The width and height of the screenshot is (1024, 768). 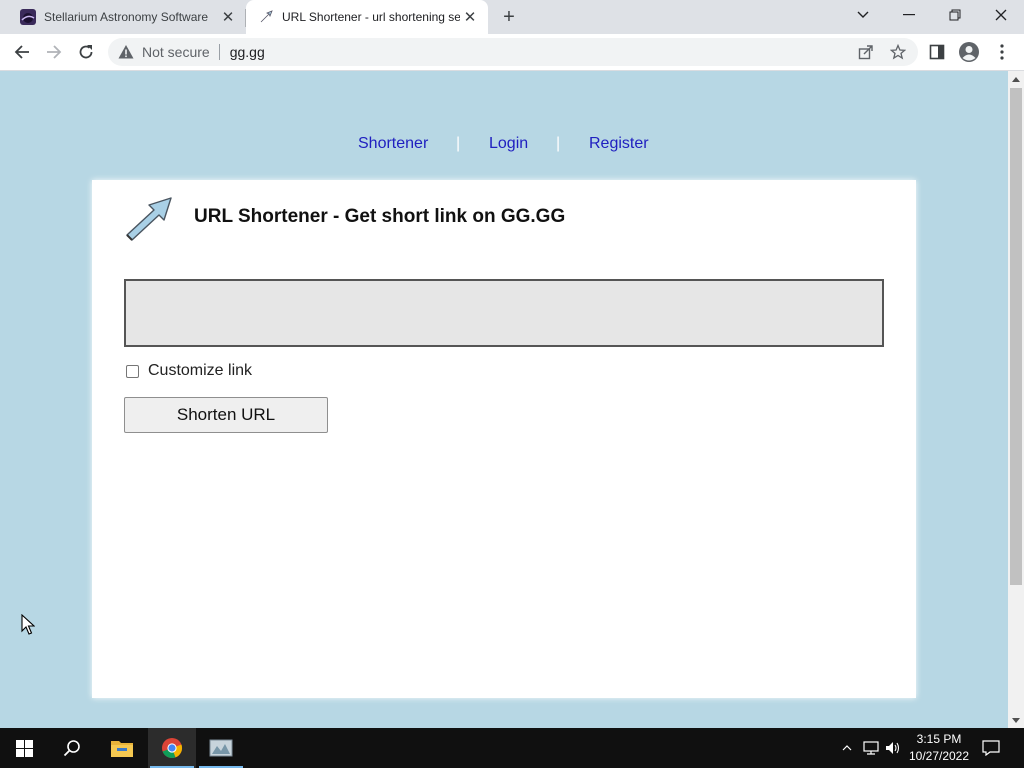 I want to click on tab-title: URL Shortener - url shortening se, so click(x=371, y=17).